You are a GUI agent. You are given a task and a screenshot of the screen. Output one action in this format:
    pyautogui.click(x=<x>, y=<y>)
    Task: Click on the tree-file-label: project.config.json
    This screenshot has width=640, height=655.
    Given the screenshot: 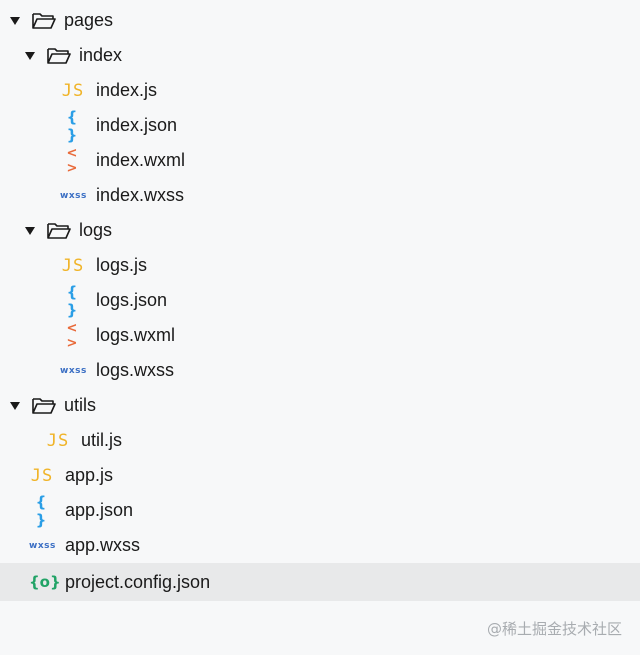 What is the action you would take?
    pyautogui.click(x=138, y=581)
    